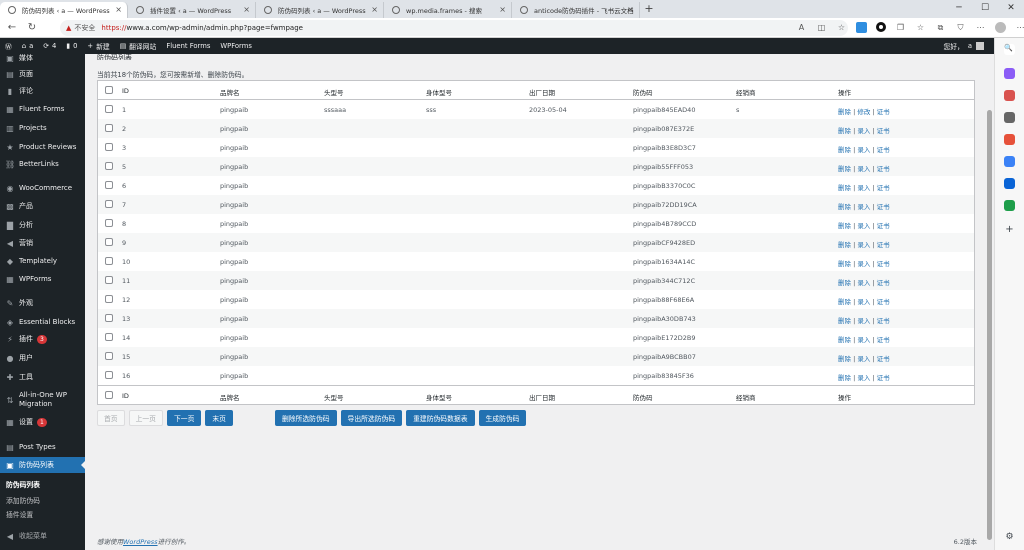 The image size is (1024, 550). I want to click on close-window-icon: ✕, so click(1011, 9).